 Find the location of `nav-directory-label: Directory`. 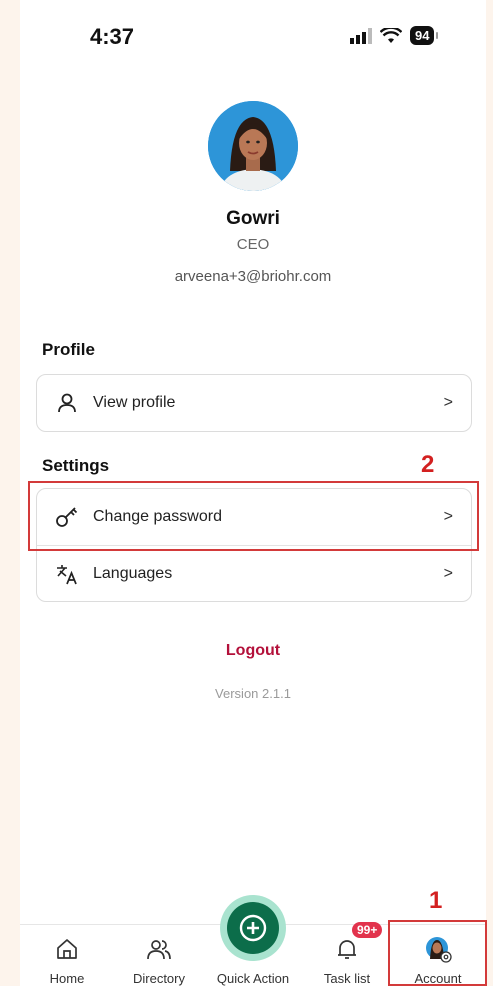

nav-directory-label: Directory is located at coordinates (158, 978).